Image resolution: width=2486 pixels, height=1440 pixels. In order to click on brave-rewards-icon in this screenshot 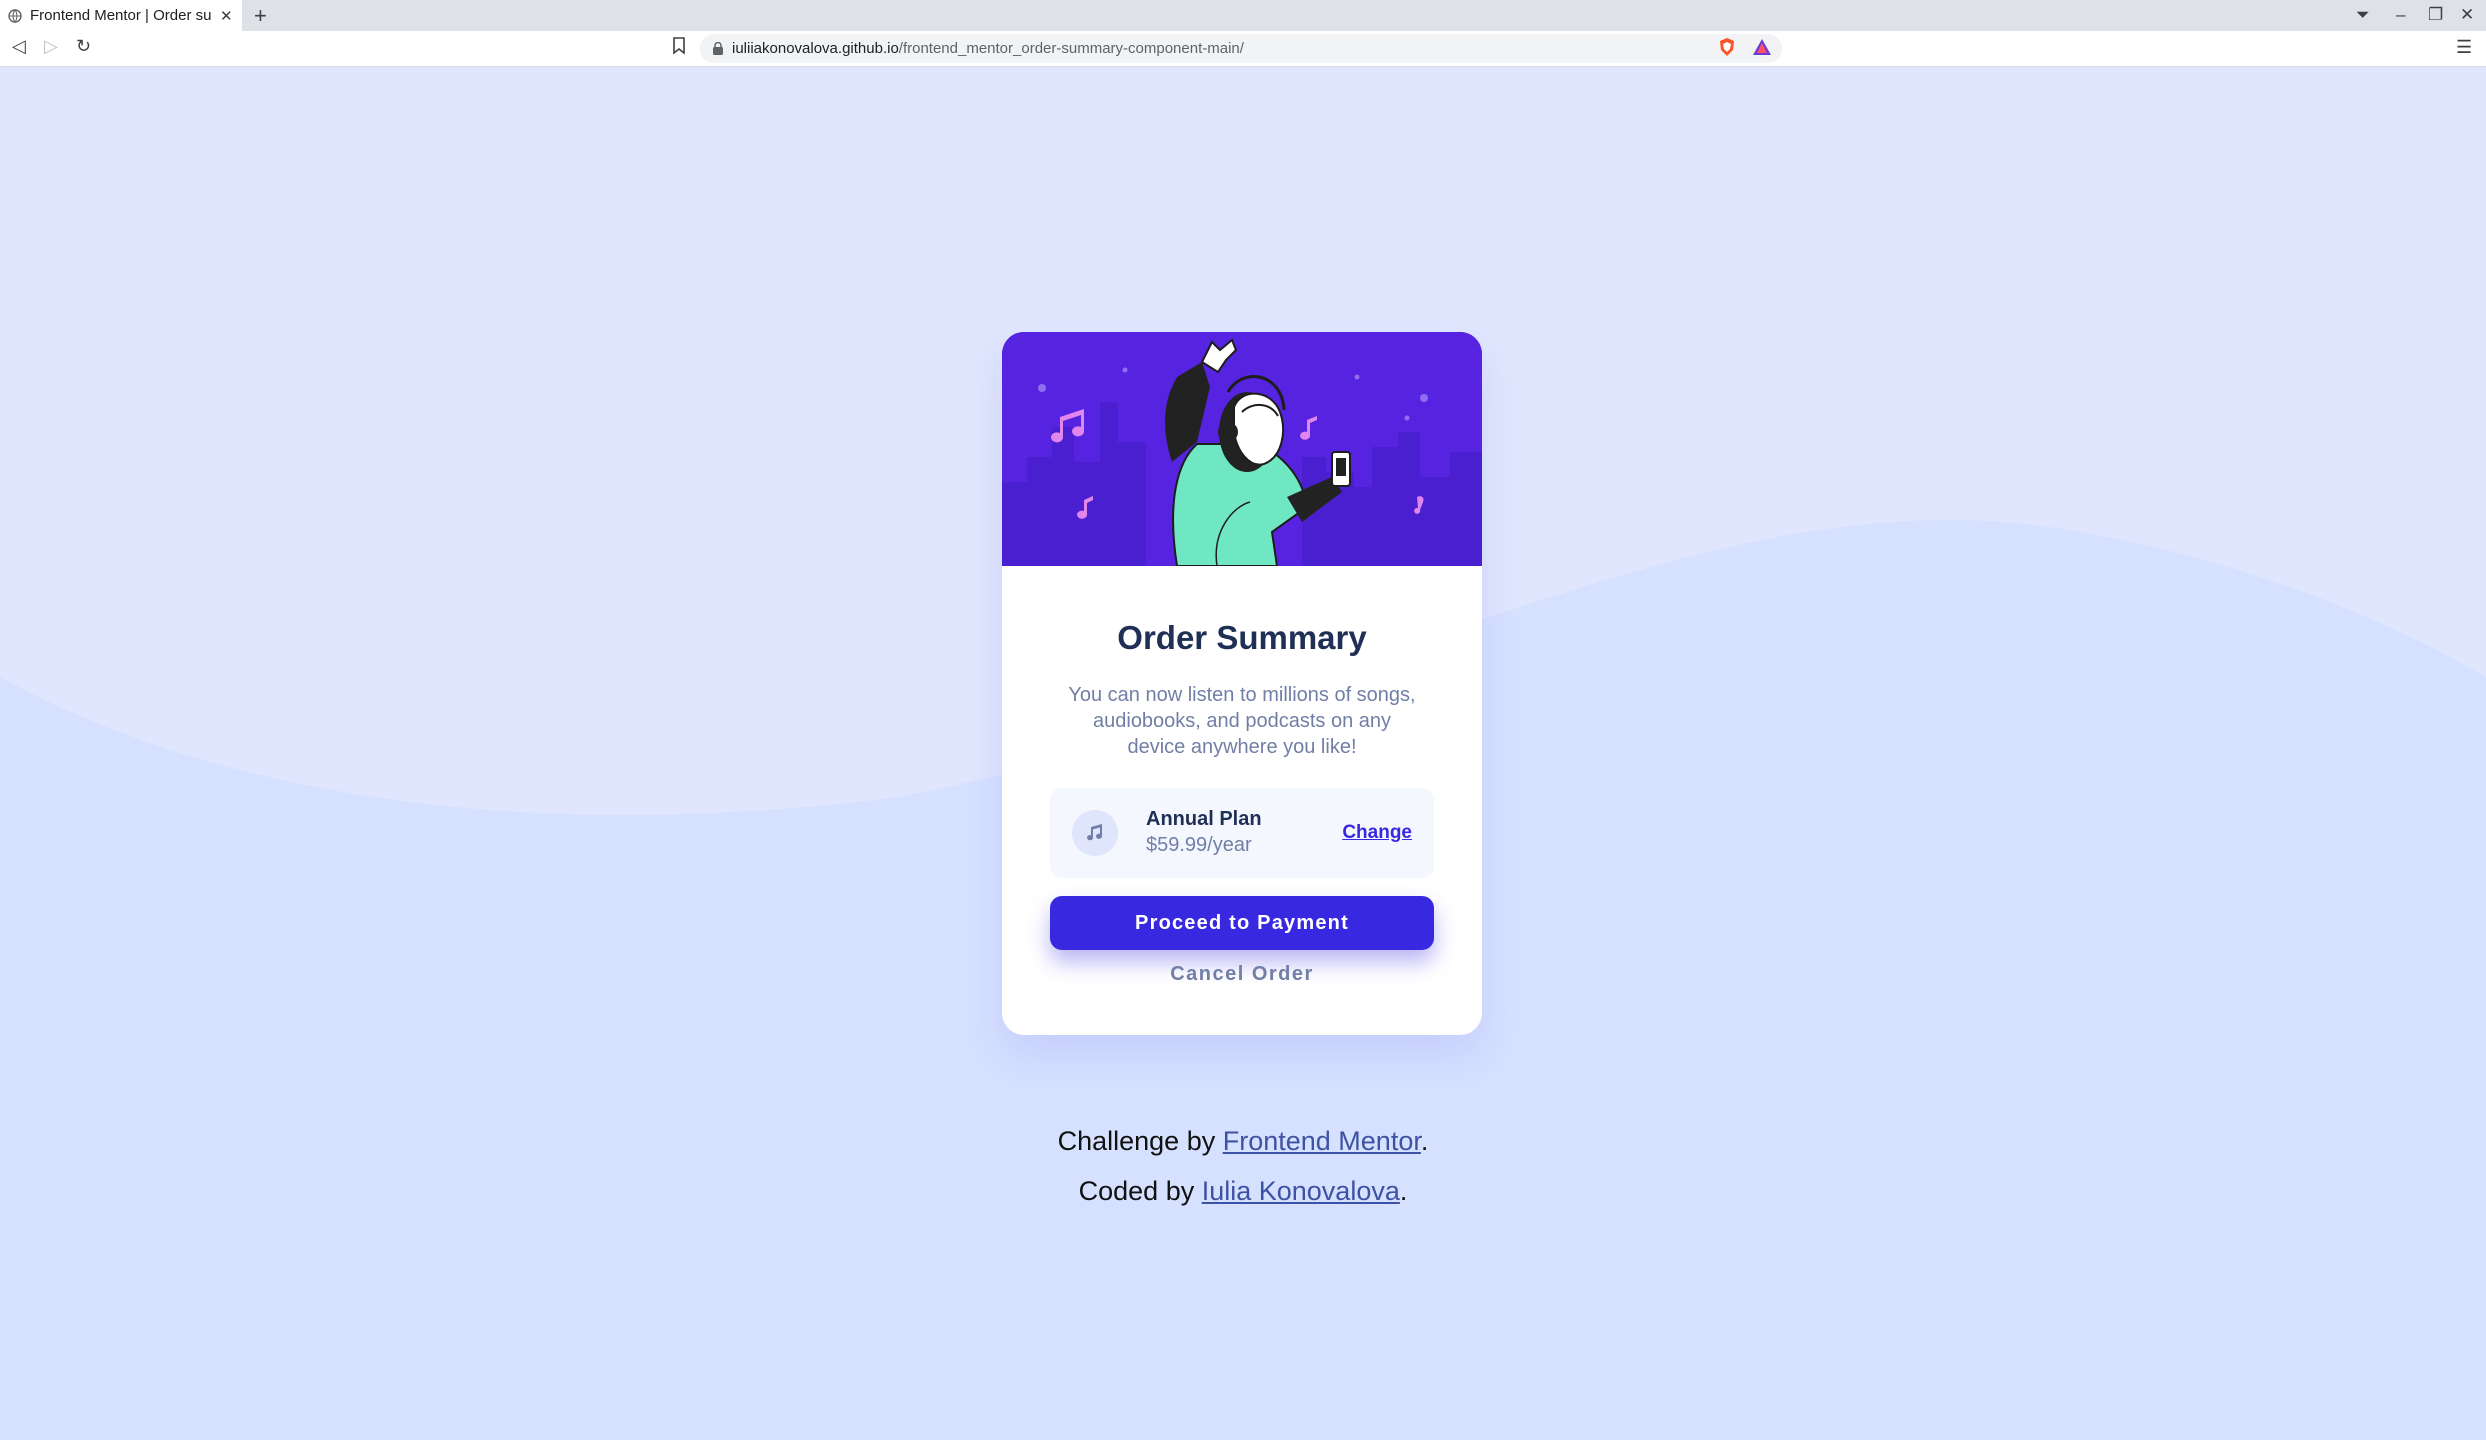, I will do `click(1762, 47)`.